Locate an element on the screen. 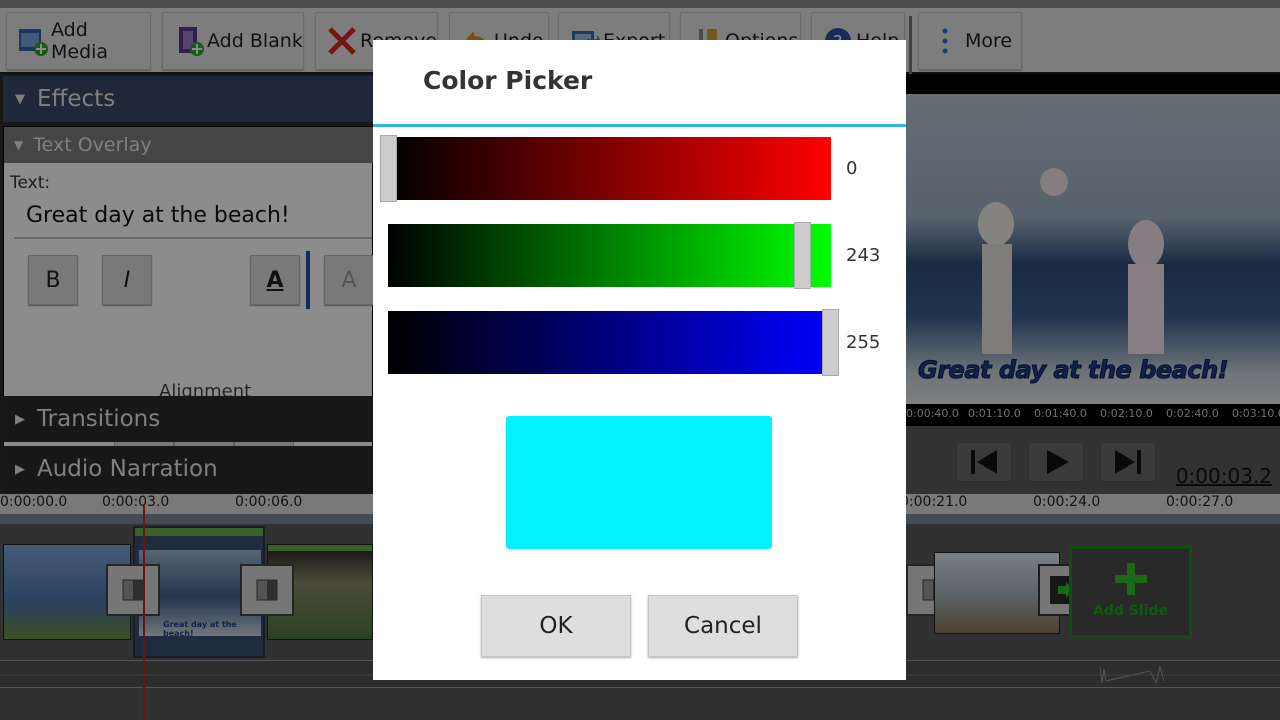 The image size is (1280, 720). title-divider is located at coordinates (639, 125).